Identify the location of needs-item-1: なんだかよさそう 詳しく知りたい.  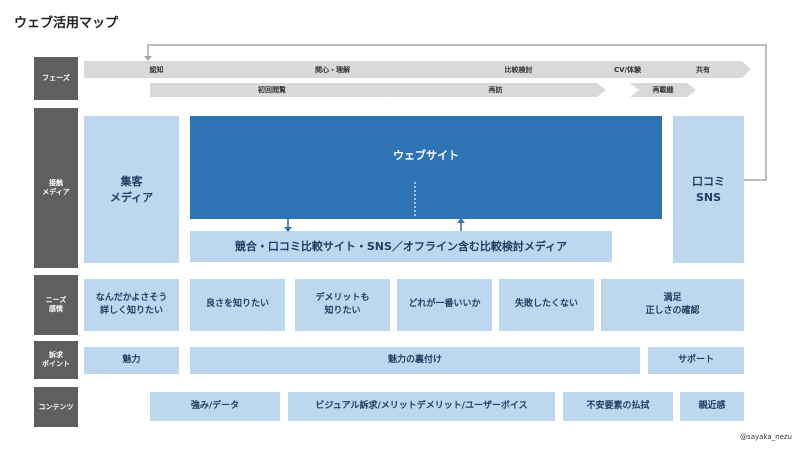
(131, 305).